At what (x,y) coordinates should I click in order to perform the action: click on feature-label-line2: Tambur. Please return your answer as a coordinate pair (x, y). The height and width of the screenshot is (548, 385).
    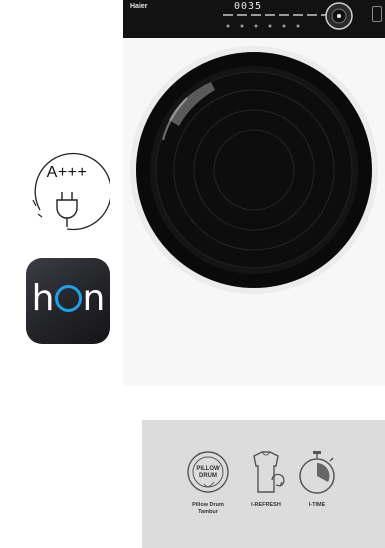
    Looking at the image, I should click on (208, 512).